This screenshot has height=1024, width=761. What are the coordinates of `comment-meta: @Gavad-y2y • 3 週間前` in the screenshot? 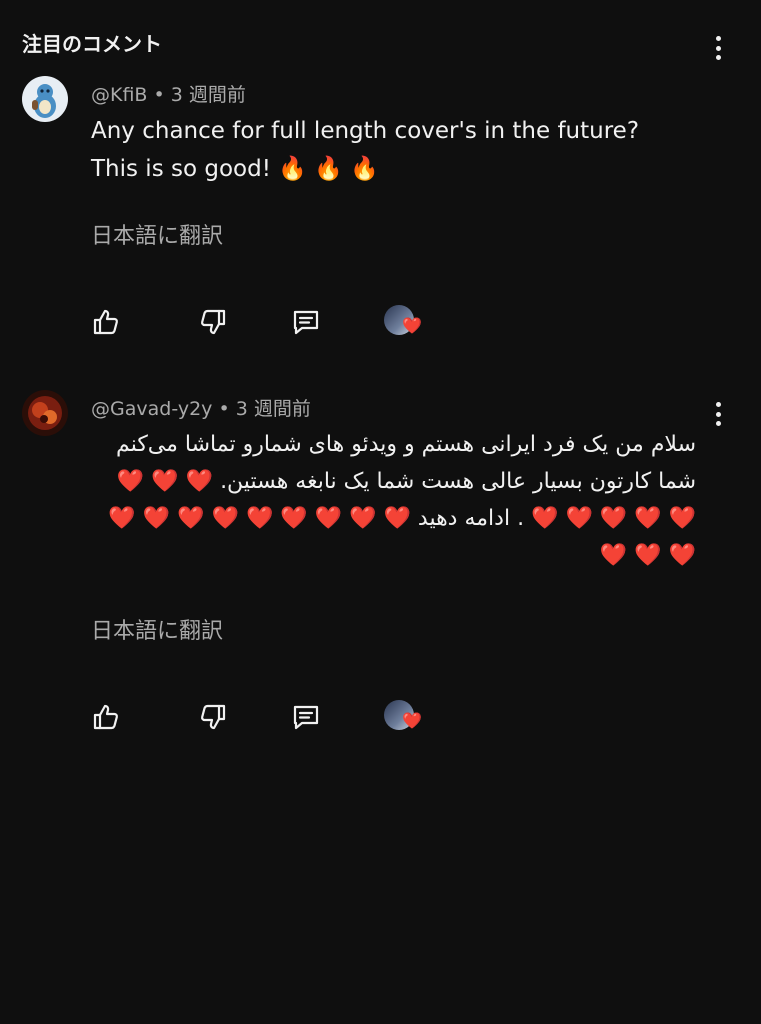 It's located at (201, 407).